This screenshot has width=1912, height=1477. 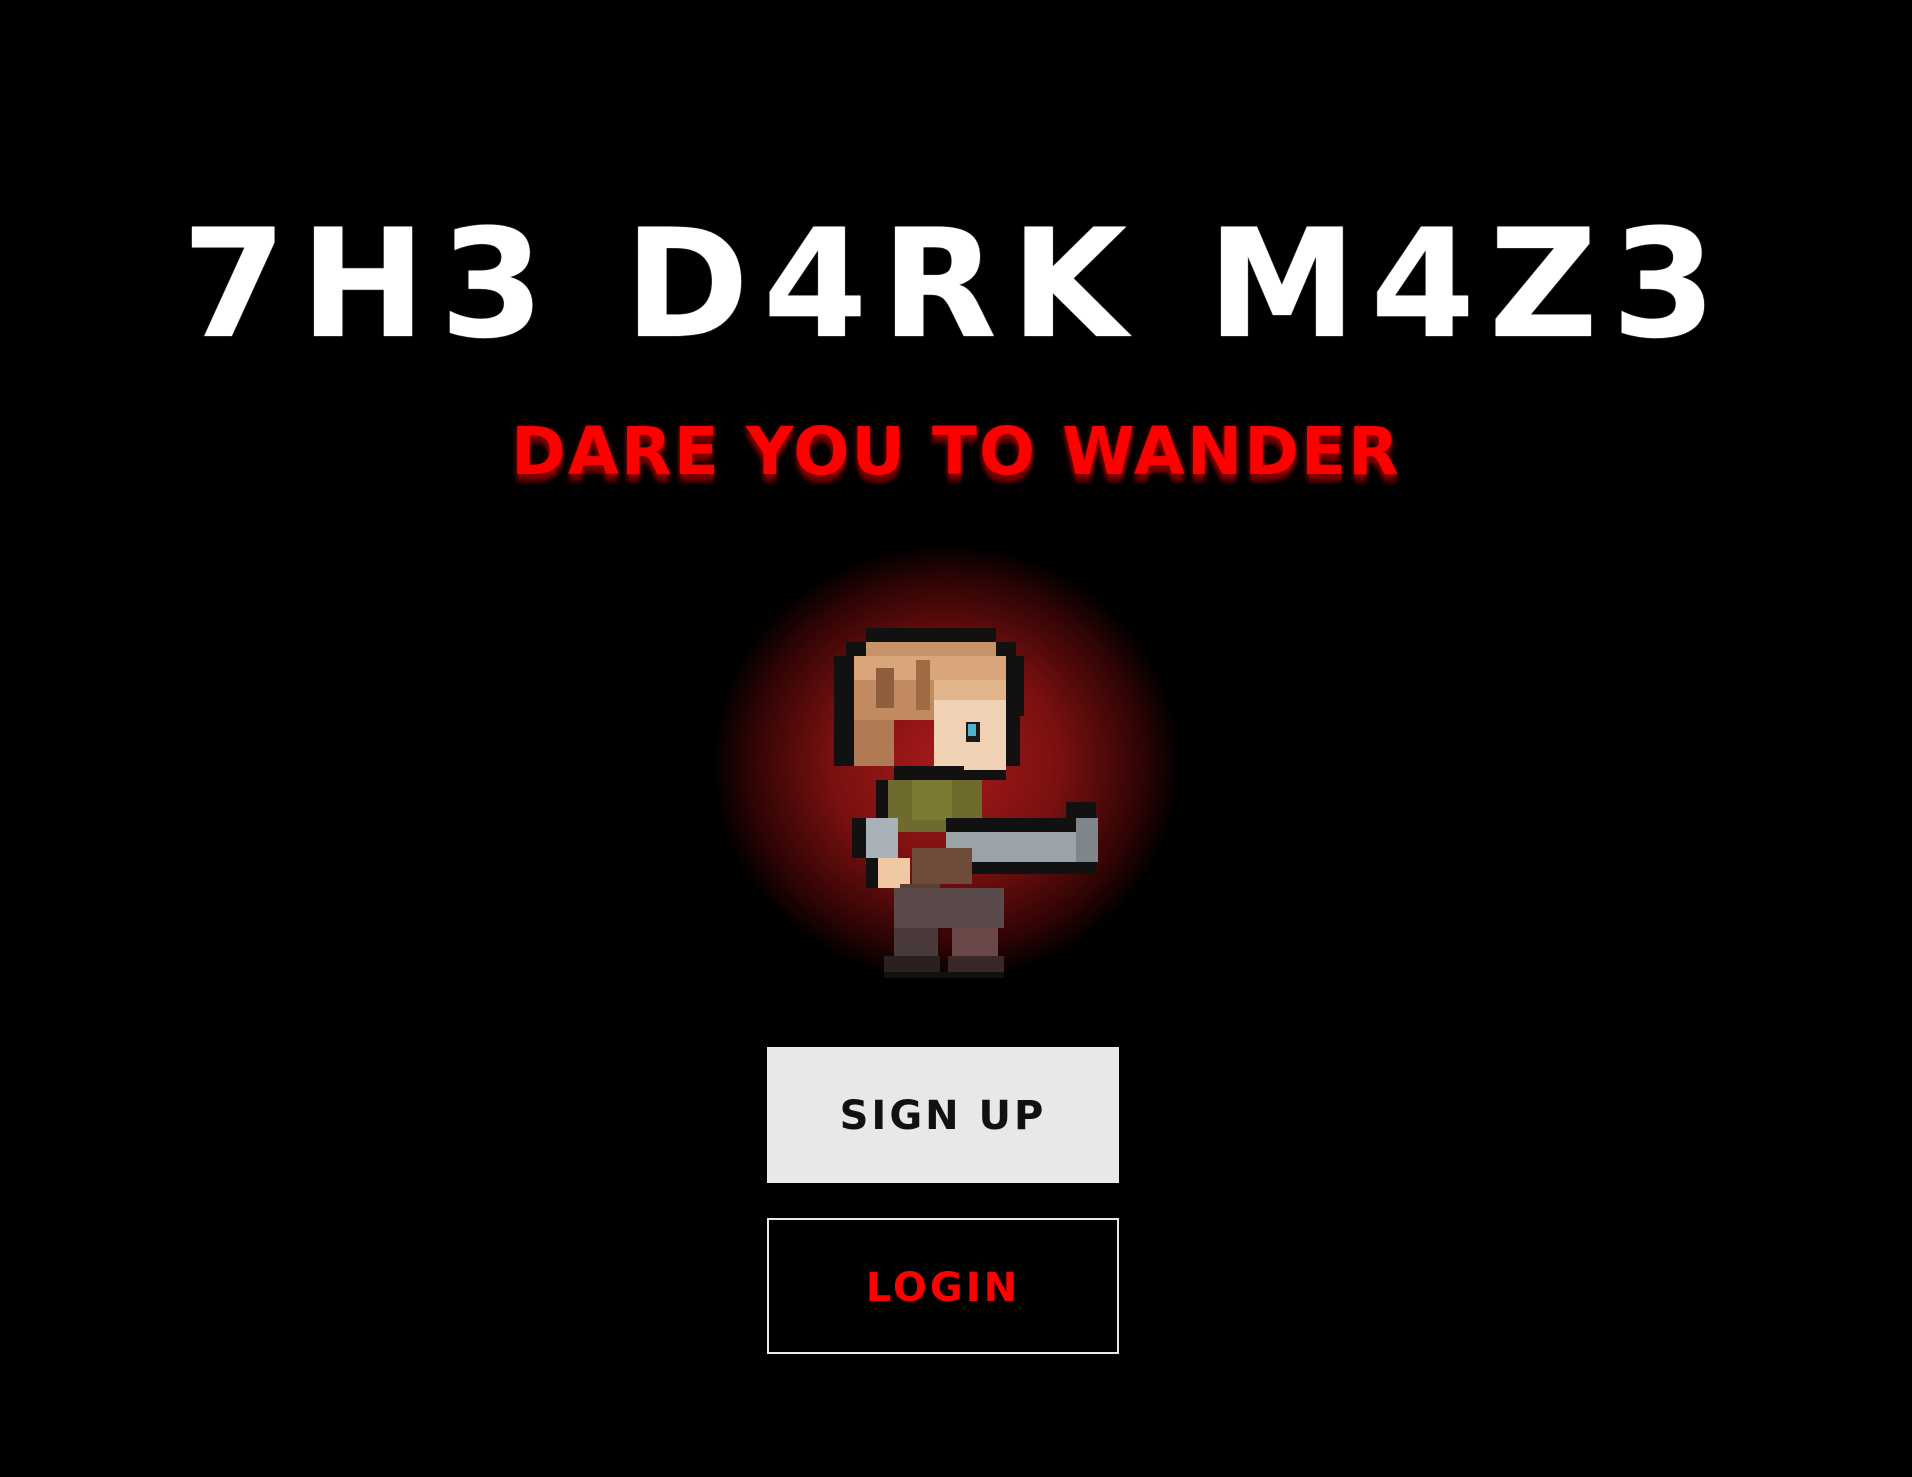 What do you see at coordinates (943, 1286) in the screenshot?
I see `login-button: LOGIN` at bounding box center [943, 1286].